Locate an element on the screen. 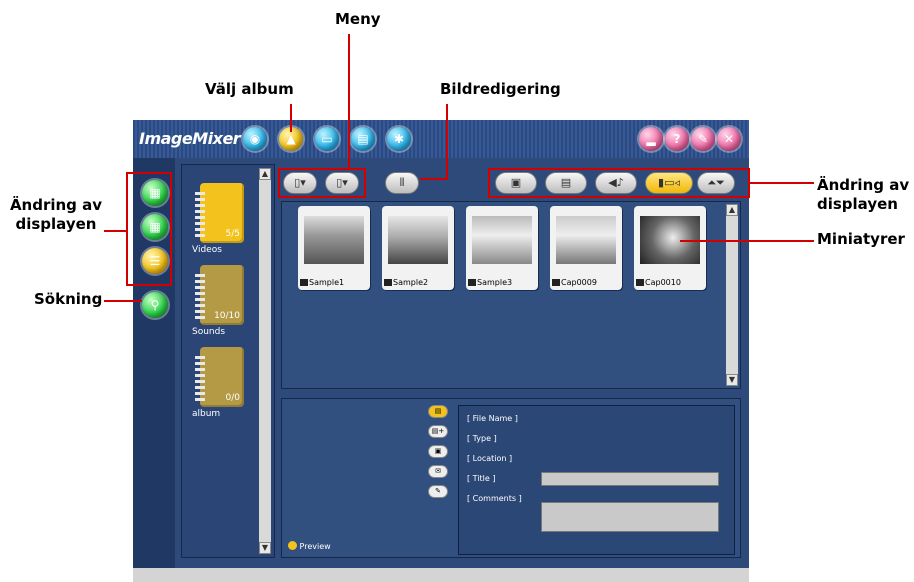  export-icon: ▭ is located at coordinates (327, 139).